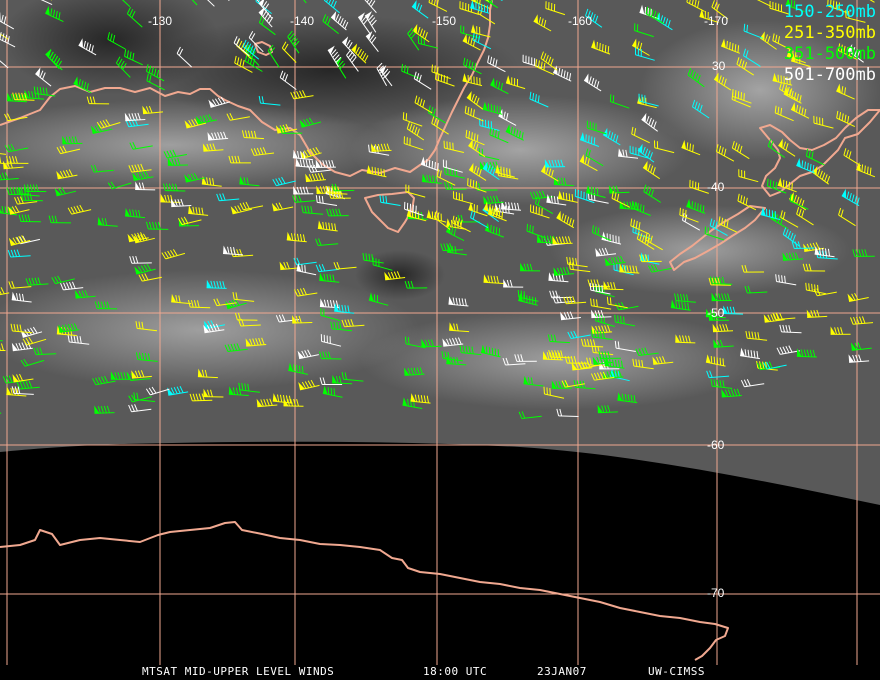 The width and height of the screenshot is (880, 680). What do you see at coordinates (238, 671) in the screenshot?
I see `caption-product: MTSAT MID-UPPER LEVEL WINDS` at bounding box center [238, 671].